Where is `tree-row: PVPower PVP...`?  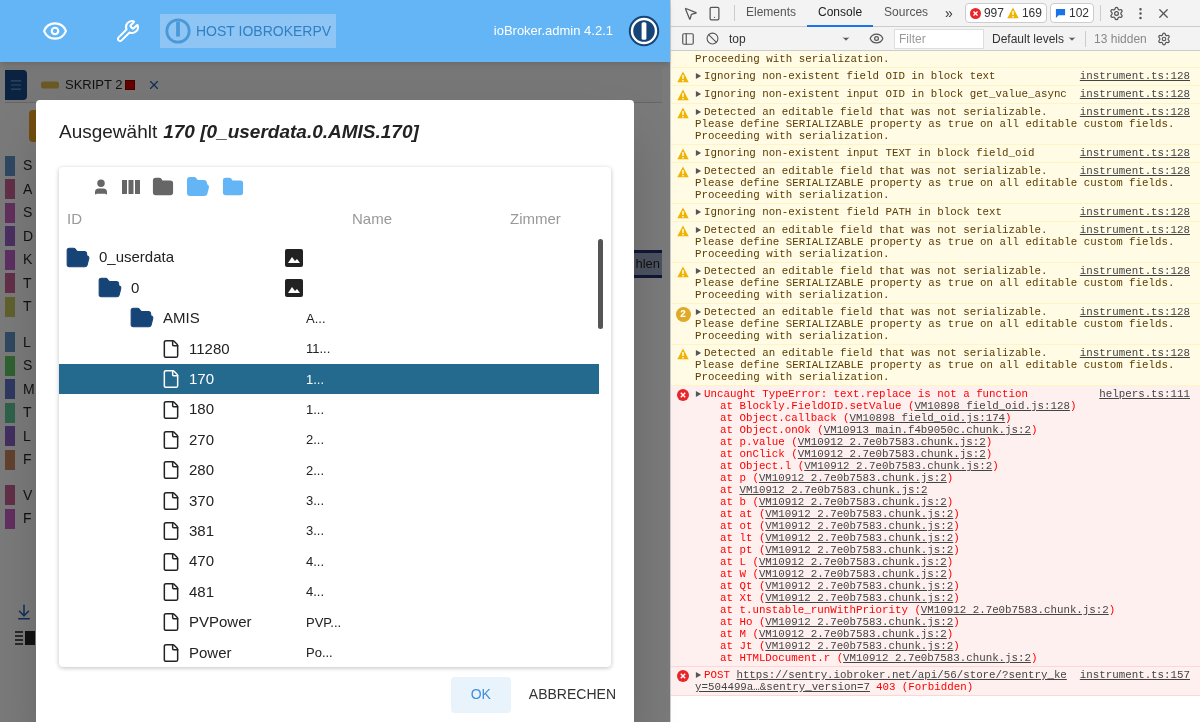
tree-row: PVPower PVP... is located at coordinates (329, 622).